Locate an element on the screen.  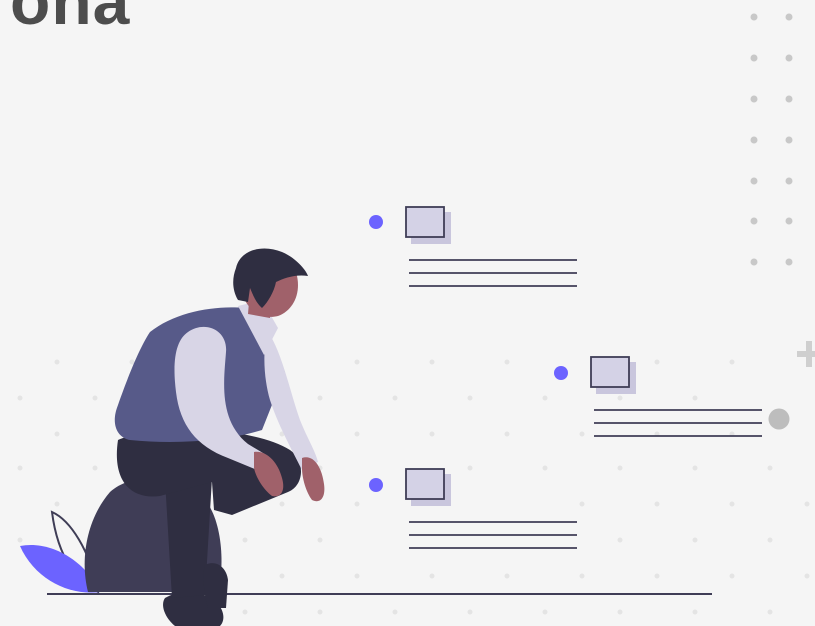
decorative-dot-grid is located at coordinates (771, 139).